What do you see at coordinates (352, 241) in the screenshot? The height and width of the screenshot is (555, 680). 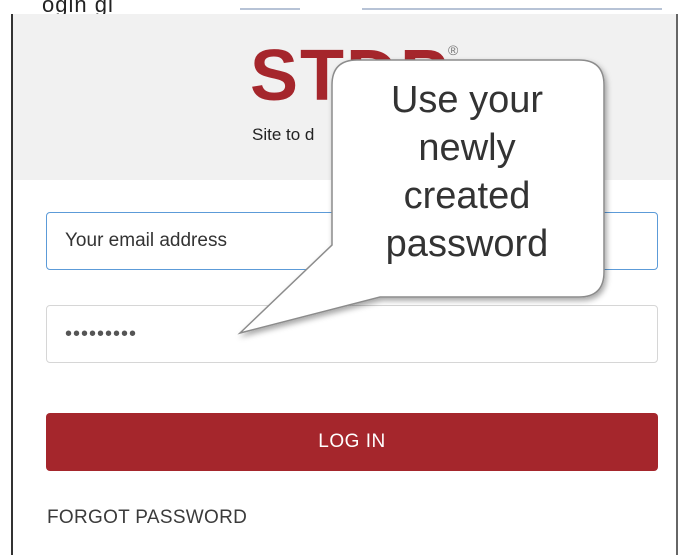 I see `email-field` at bounding box center [352, 241].